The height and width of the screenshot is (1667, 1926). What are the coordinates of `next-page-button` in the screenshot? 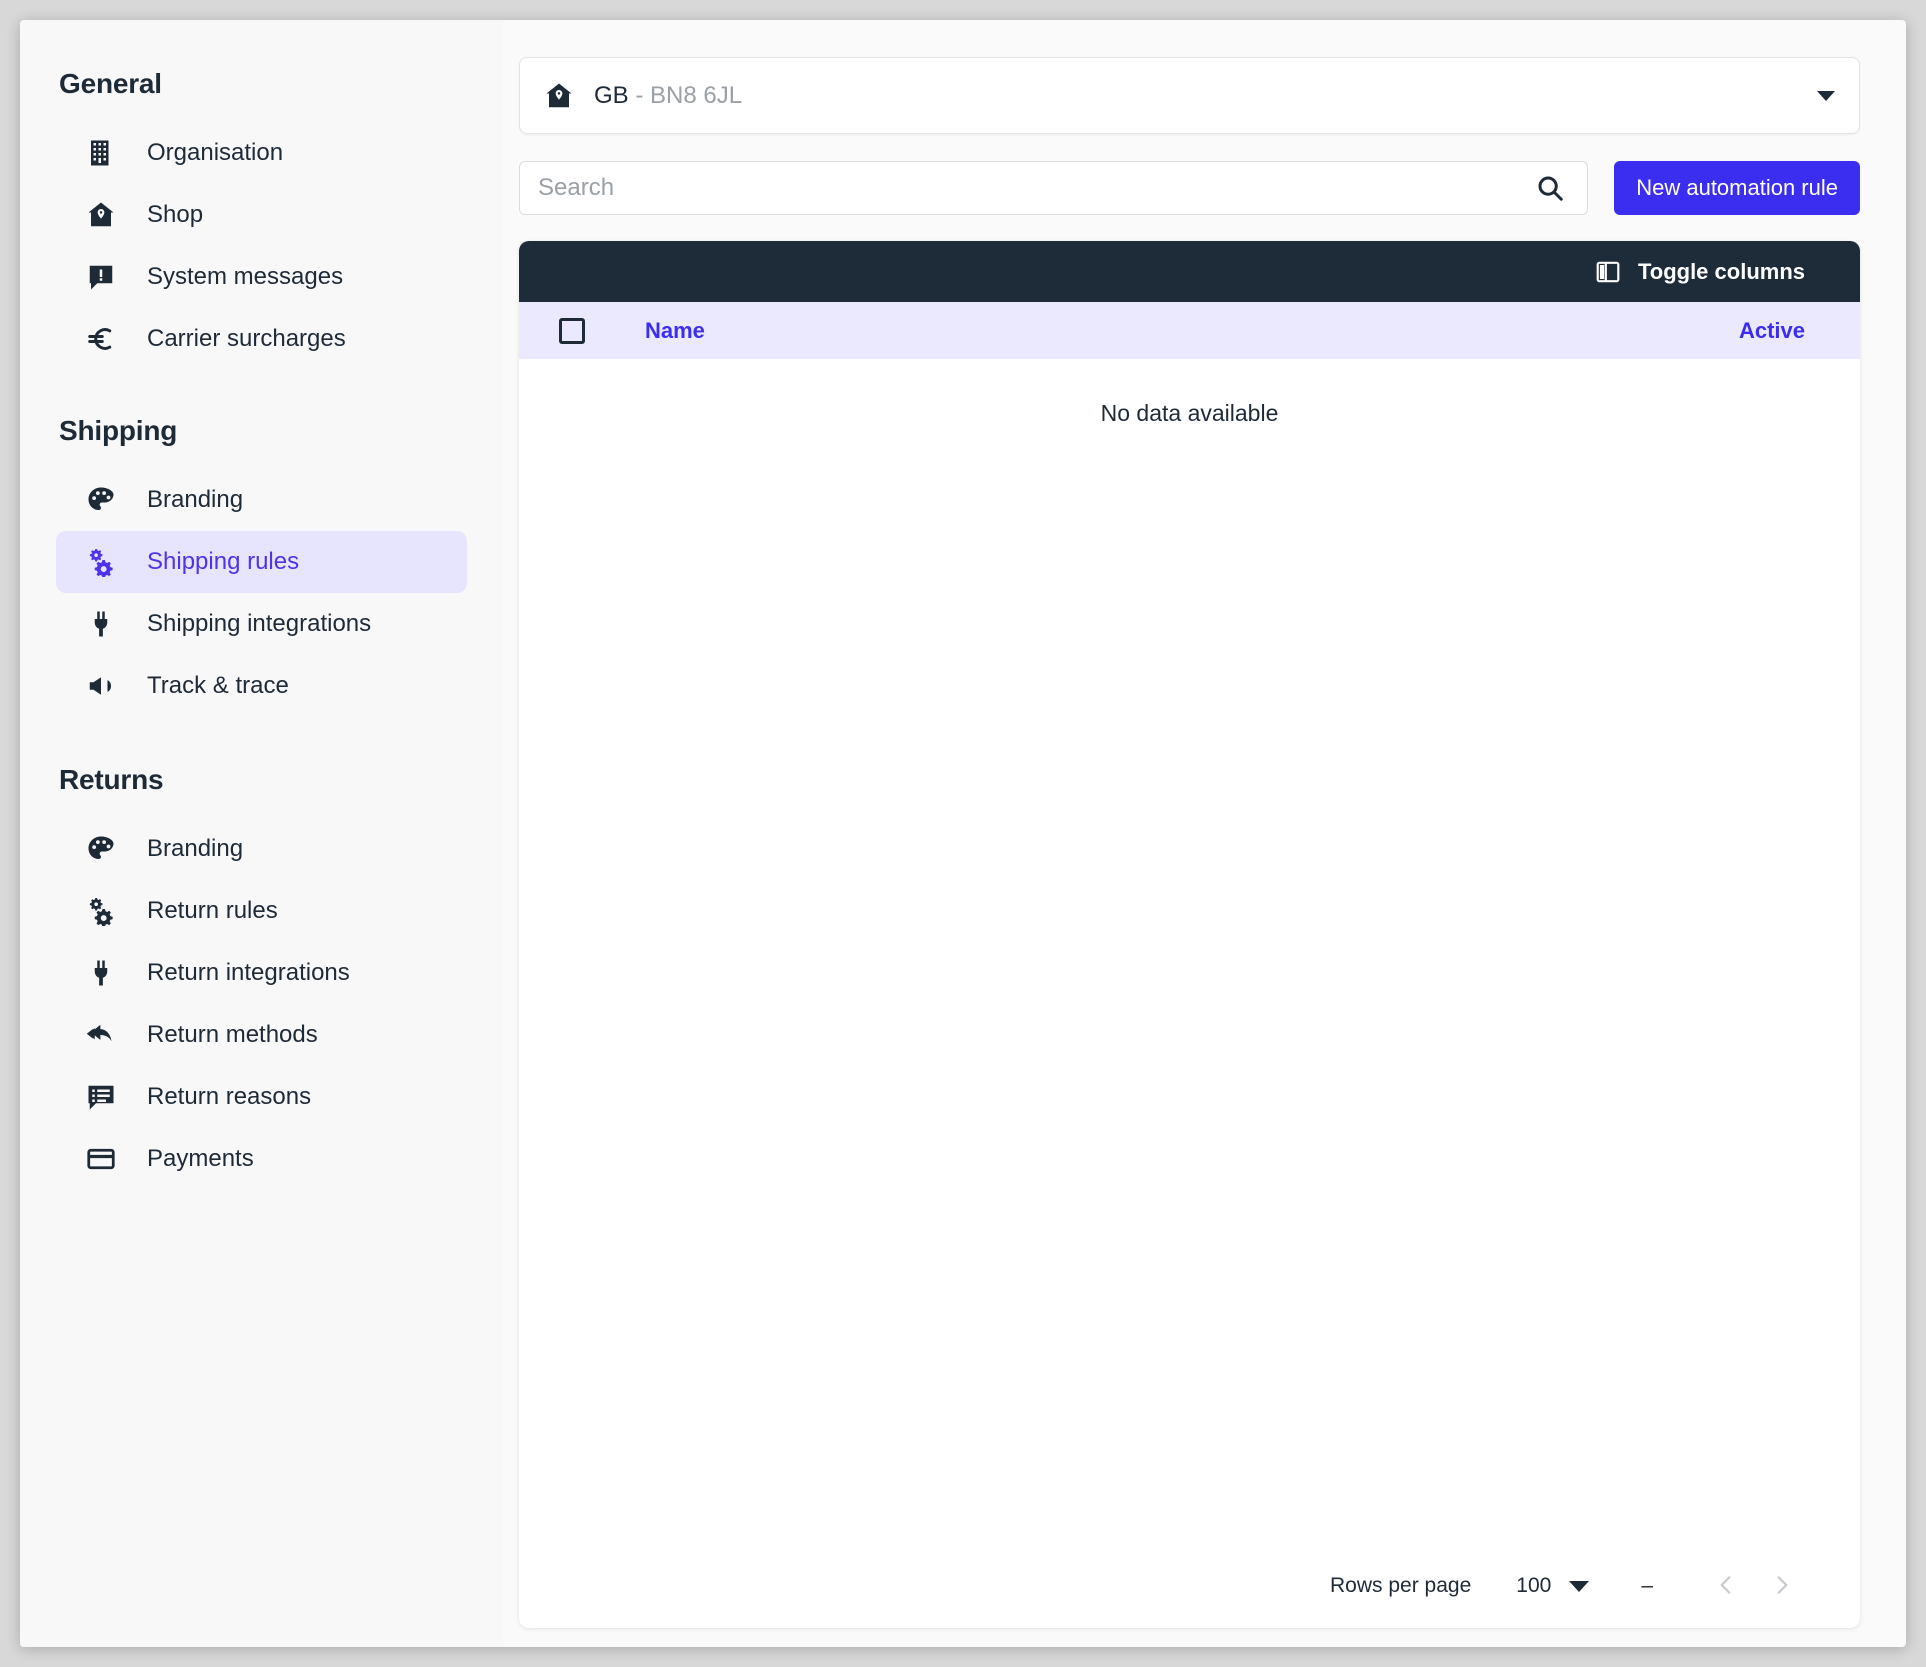 It's located at (1782, 1586).